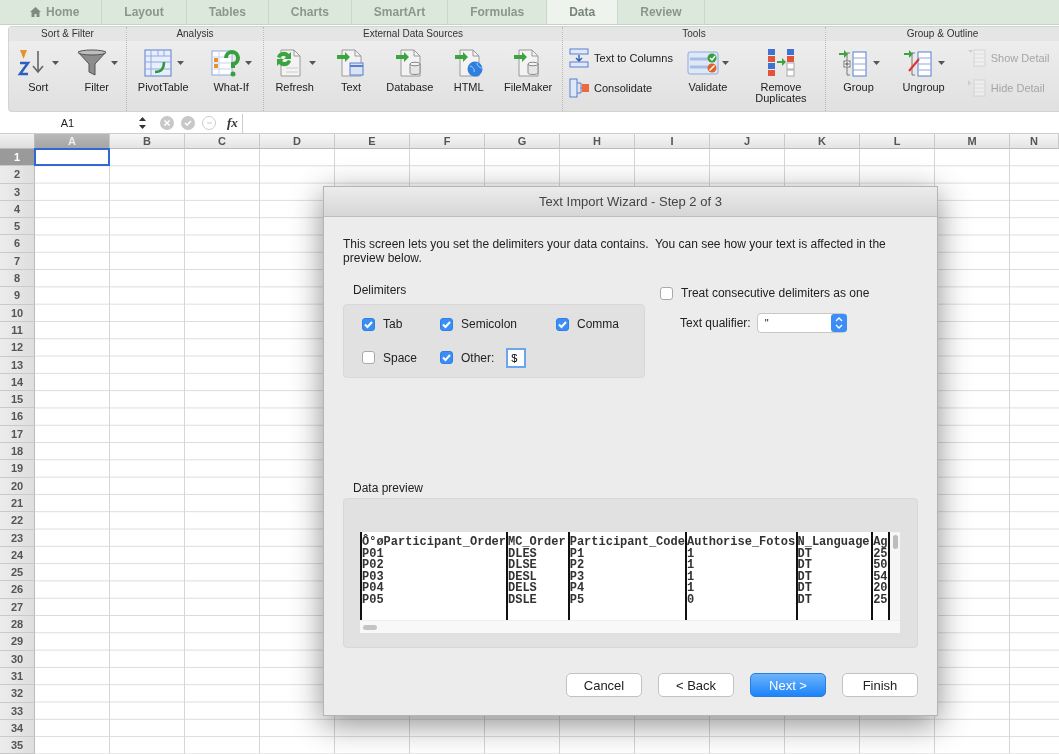 The image size is (1059, 754). I want to click on ribbon-button: Filter, so click(96, 68).